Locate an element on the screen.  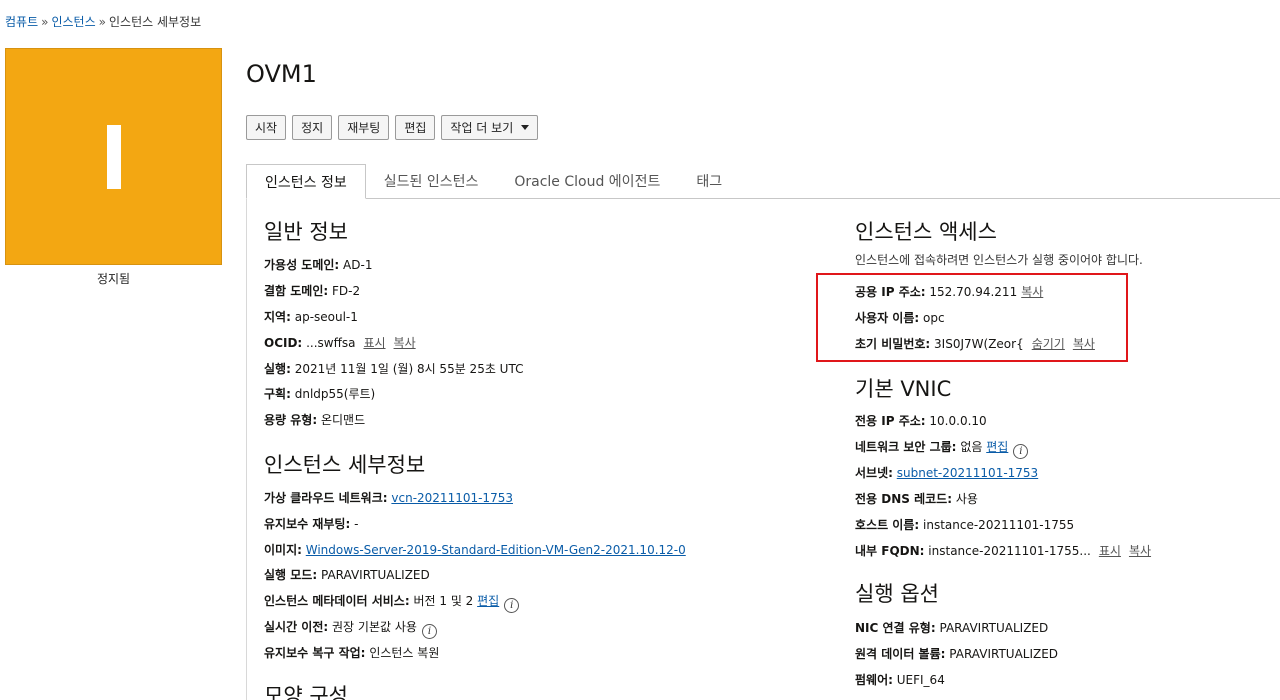
vcn-link: vcn-20211101-1753 is located at coordinates (452, 498).